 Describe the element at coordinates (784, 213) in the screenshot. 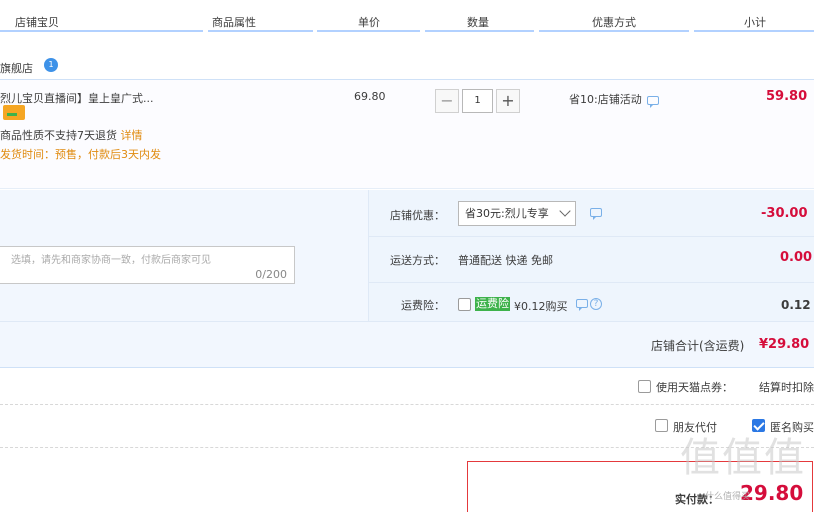

I see `shop-discount-value: -30.00` at that location.